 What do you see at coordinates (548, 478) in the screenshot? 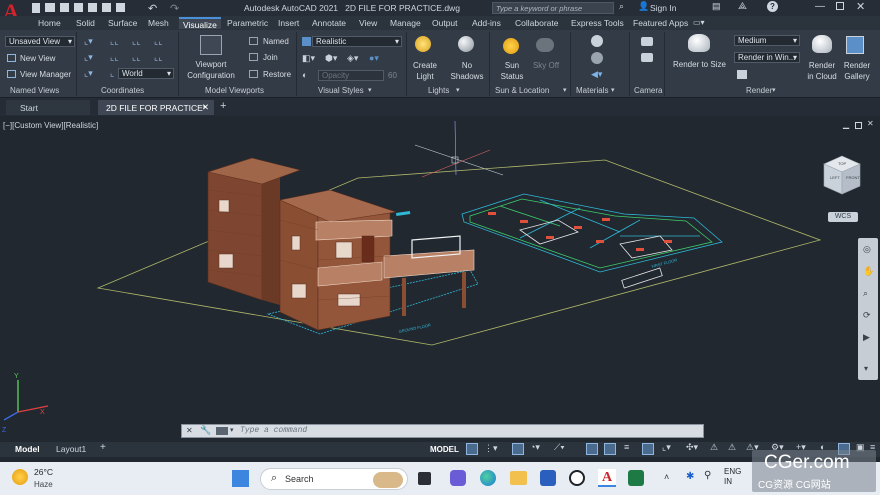
I see `store-icon` at bounding box center [548, 478].